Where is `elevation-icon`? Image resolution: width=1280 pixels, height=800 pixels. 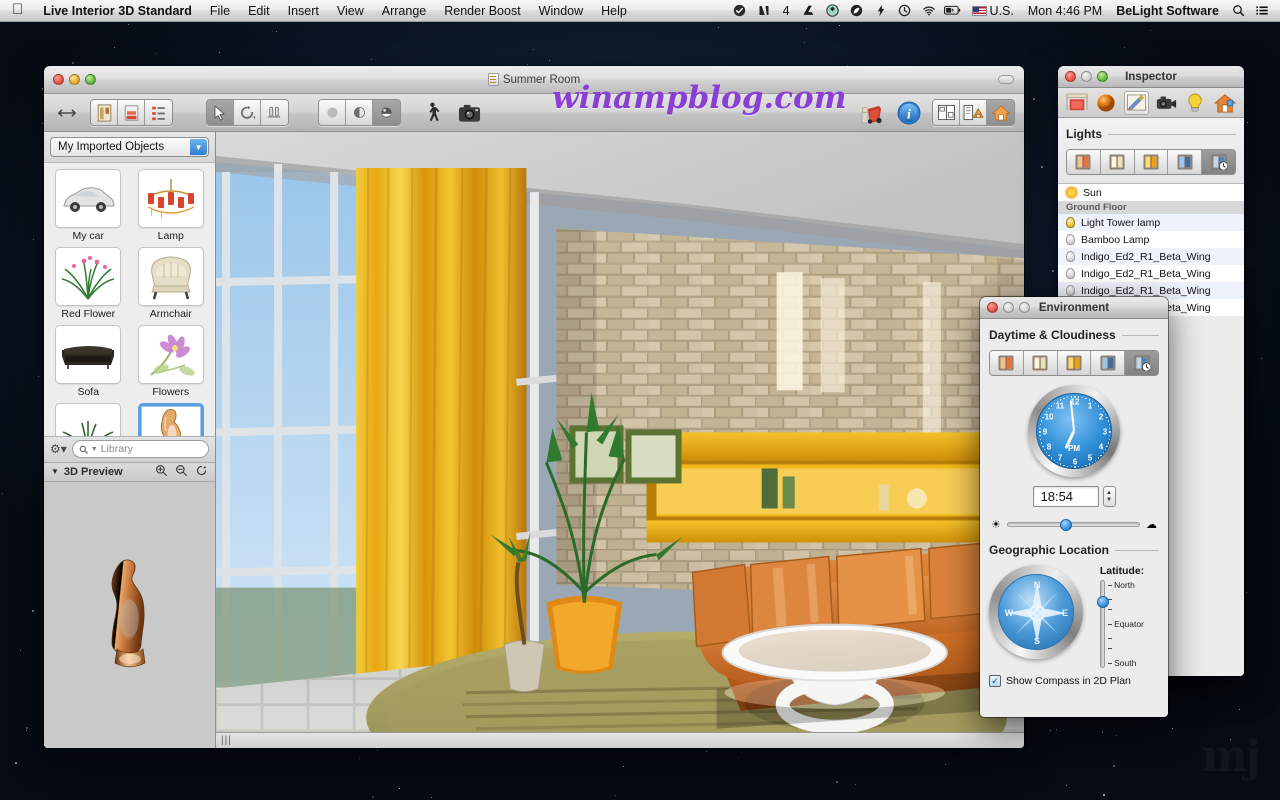
elevation-icon is located at coordinates (131, 112).